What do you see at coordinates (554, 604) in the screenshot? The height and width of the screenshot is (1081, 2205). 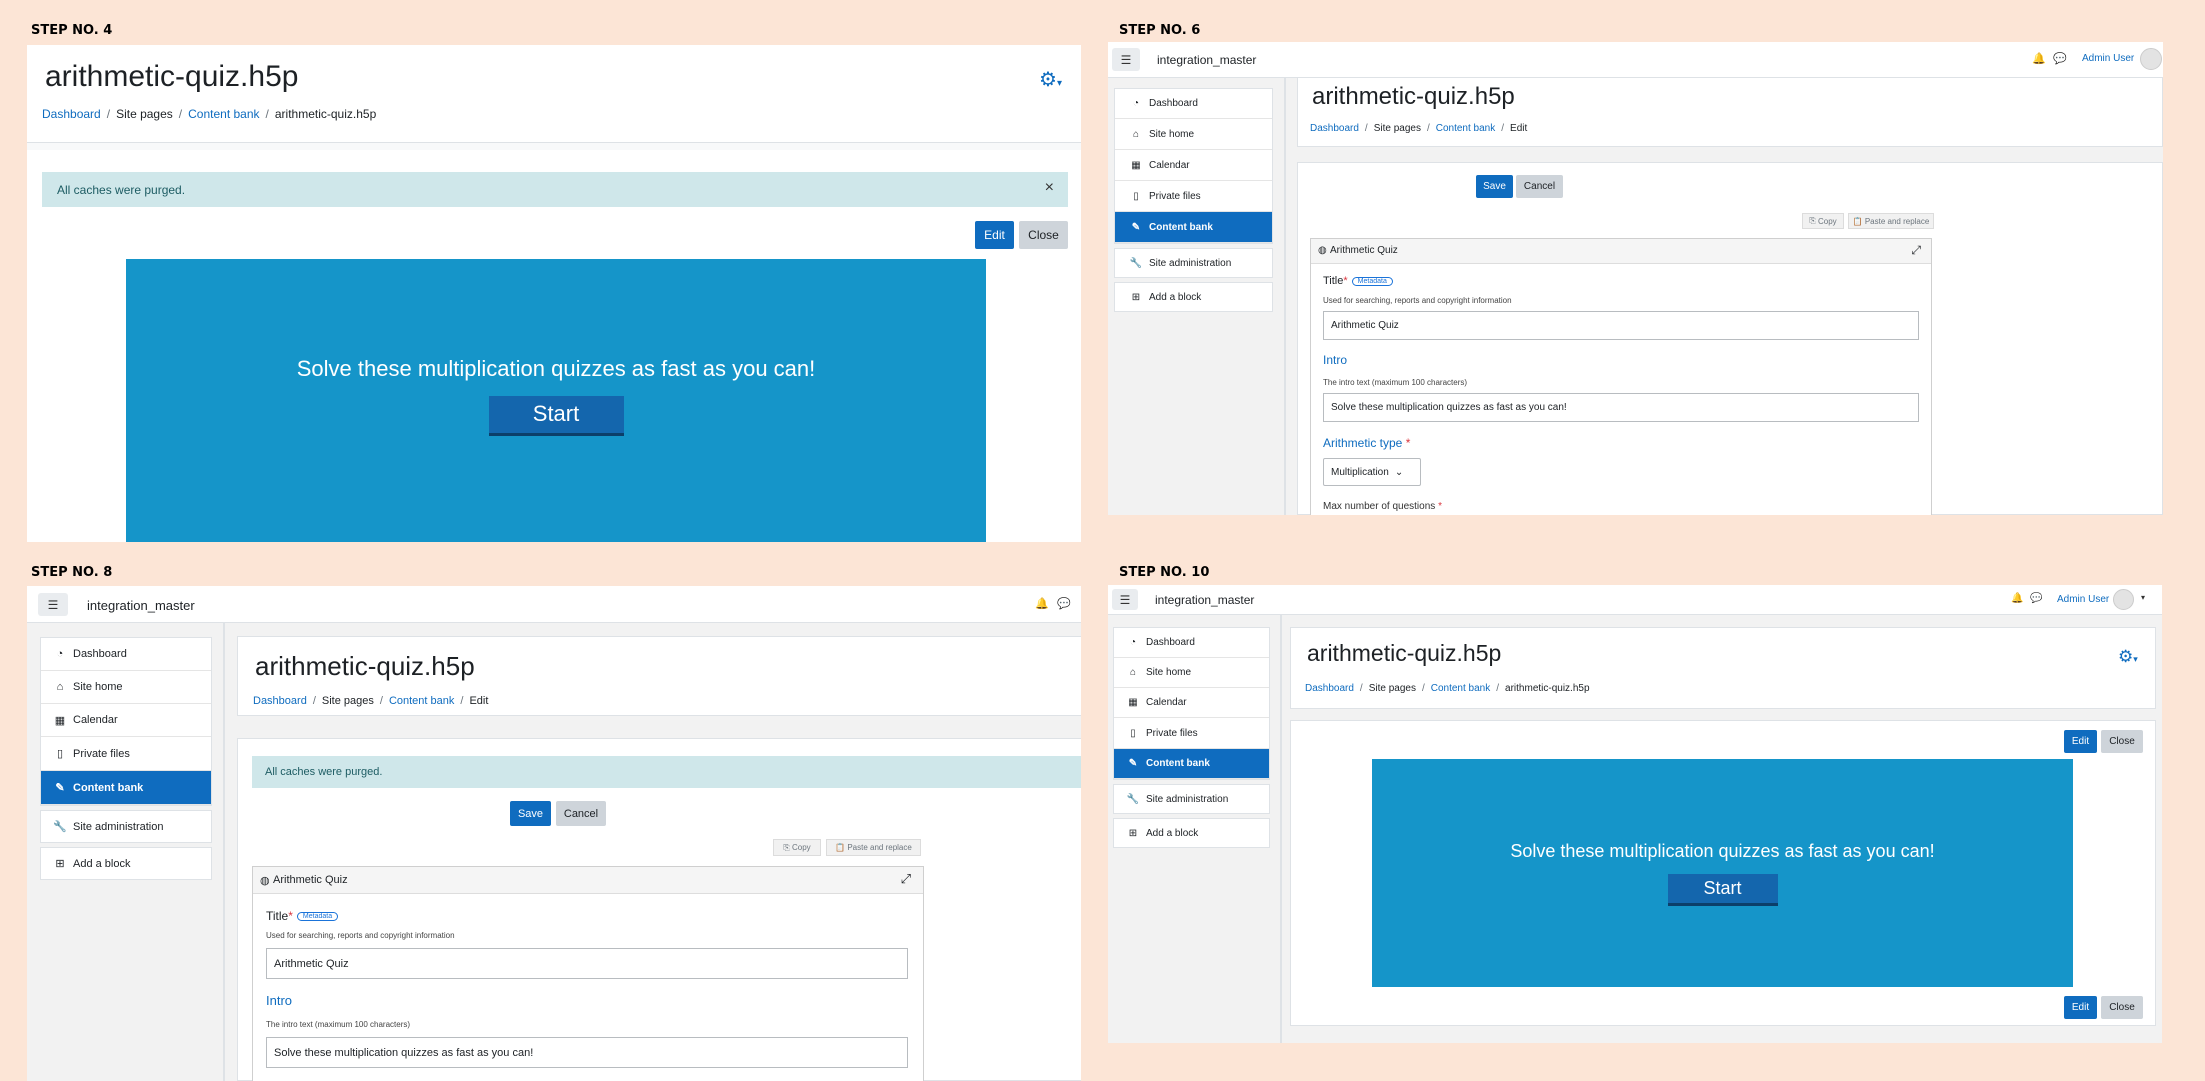 I see `navbar: ☰ integration_master 🔔 💬` at bounding box center [554, 604].